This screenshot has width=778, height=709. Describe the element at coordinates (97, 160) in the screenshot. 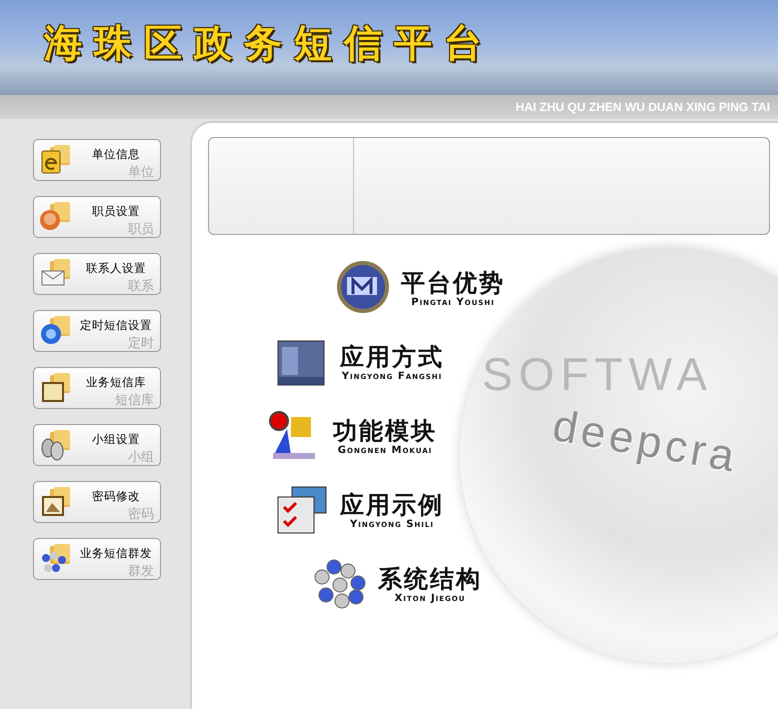

I see `sidebar-button: 单位信息 单位` at that location.